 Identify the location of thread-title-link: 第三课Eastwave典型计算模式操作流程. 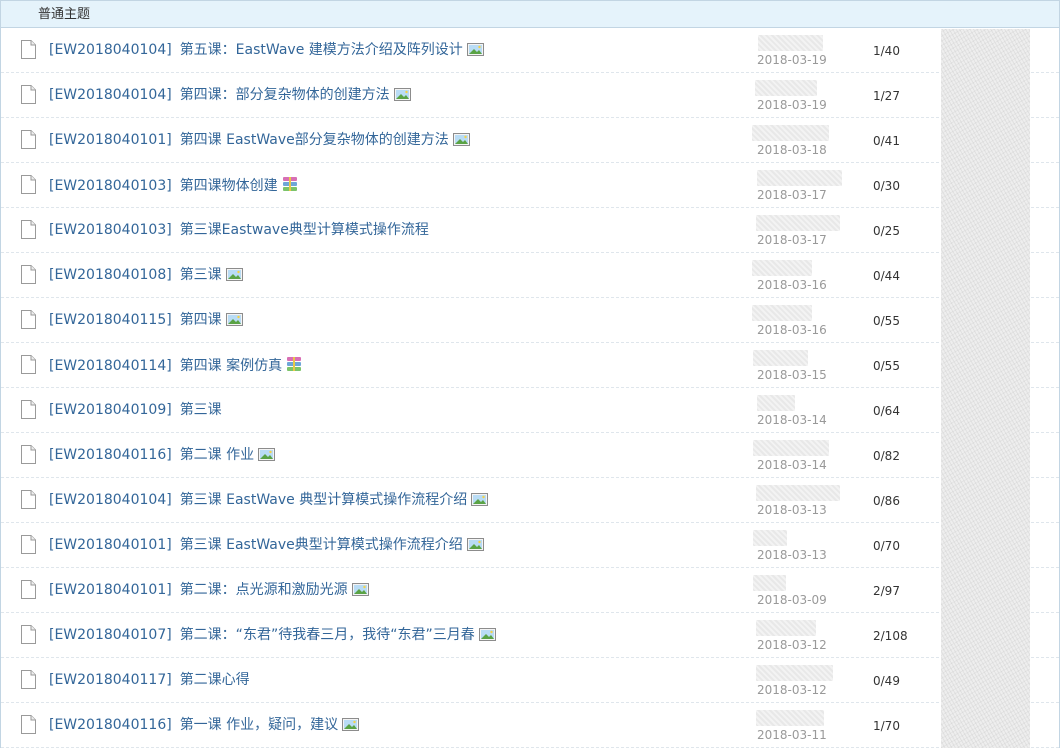
(304, 230).